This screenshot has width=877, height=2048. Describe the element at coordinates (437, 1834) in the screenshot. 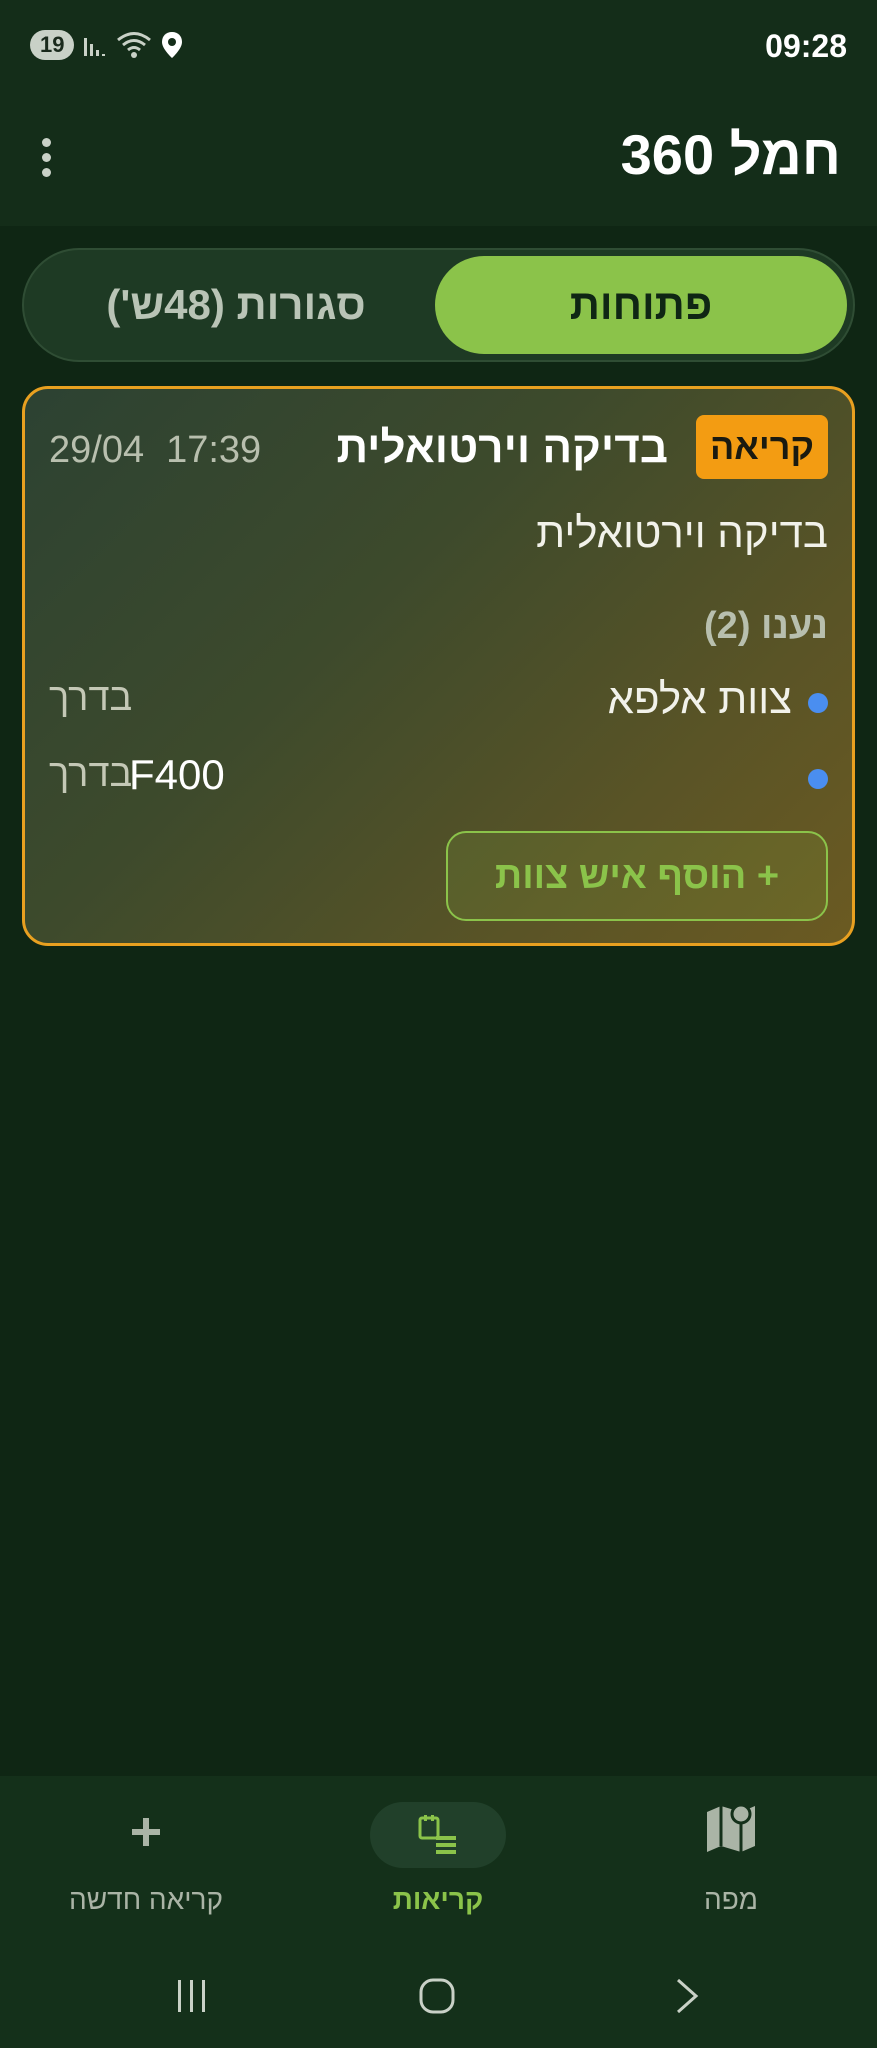

I see `calls-icon` at that location.